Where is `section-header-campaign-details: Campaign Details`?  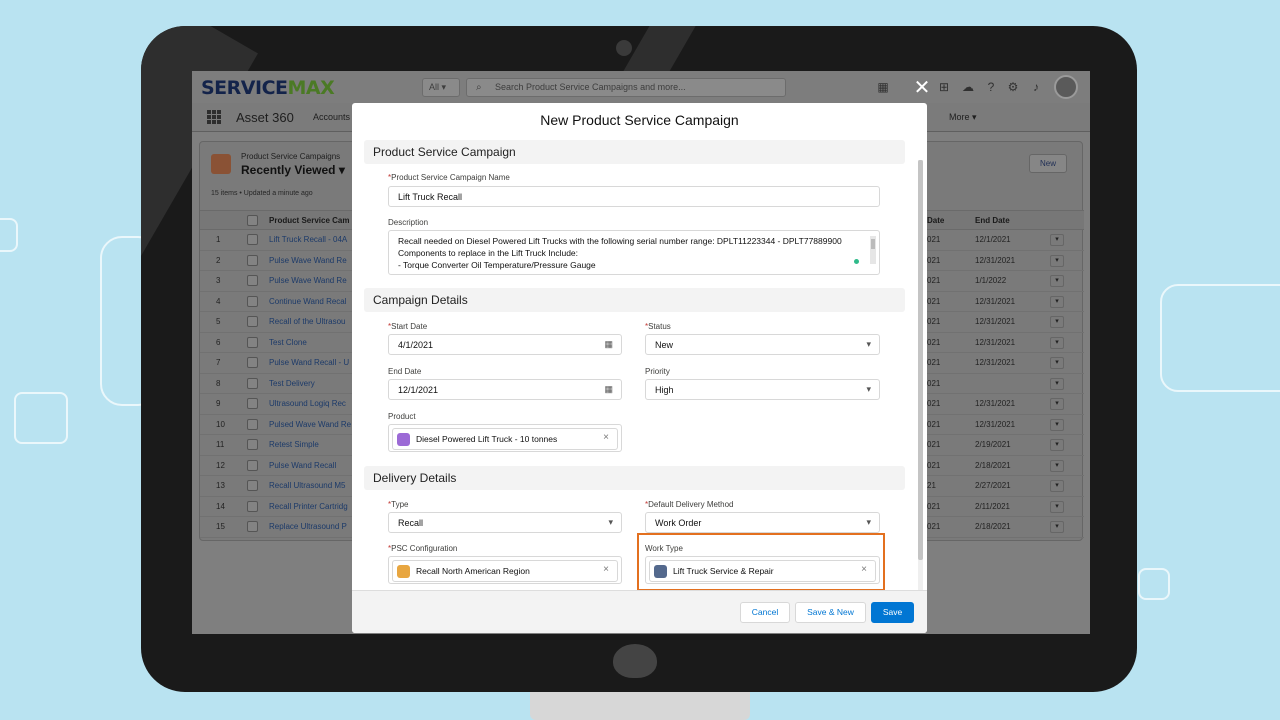
section-header-campaign-details: Campaign Details is located at coordinates (634, 300).